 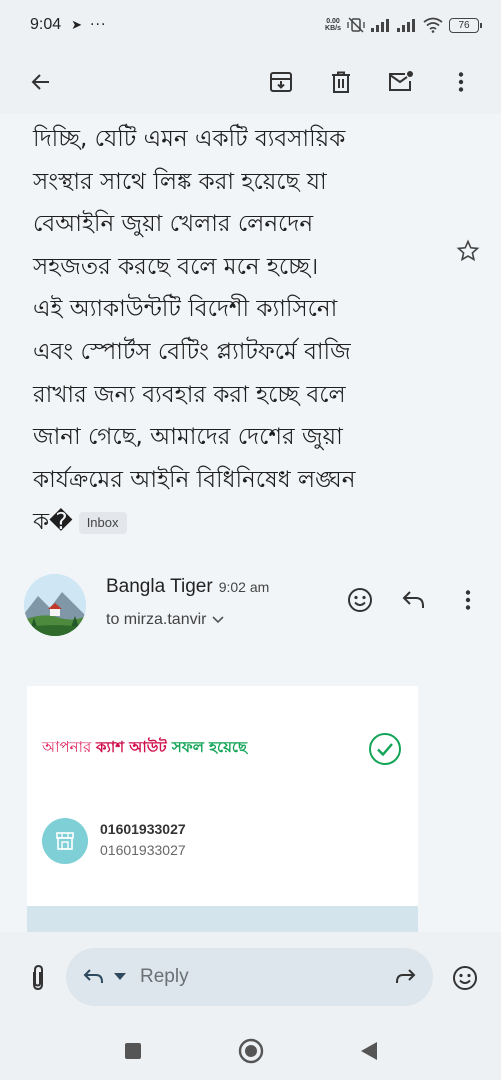 I want to click on sender-name-line: Bangla Tiger 9:02 am, so click(x=187, y=587).